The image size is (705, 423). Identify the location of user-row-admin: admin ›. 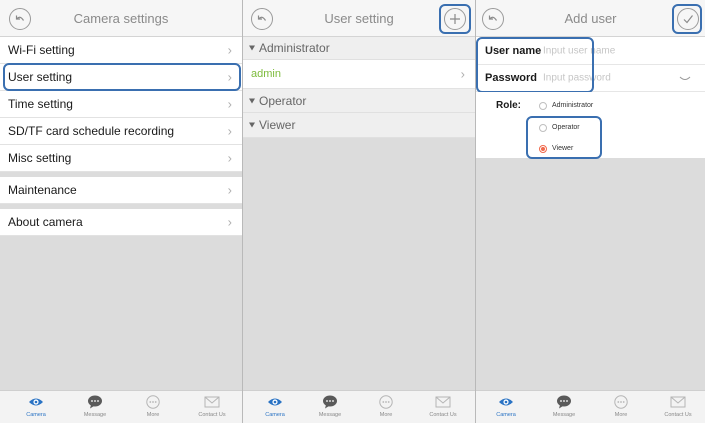
(359, 74).